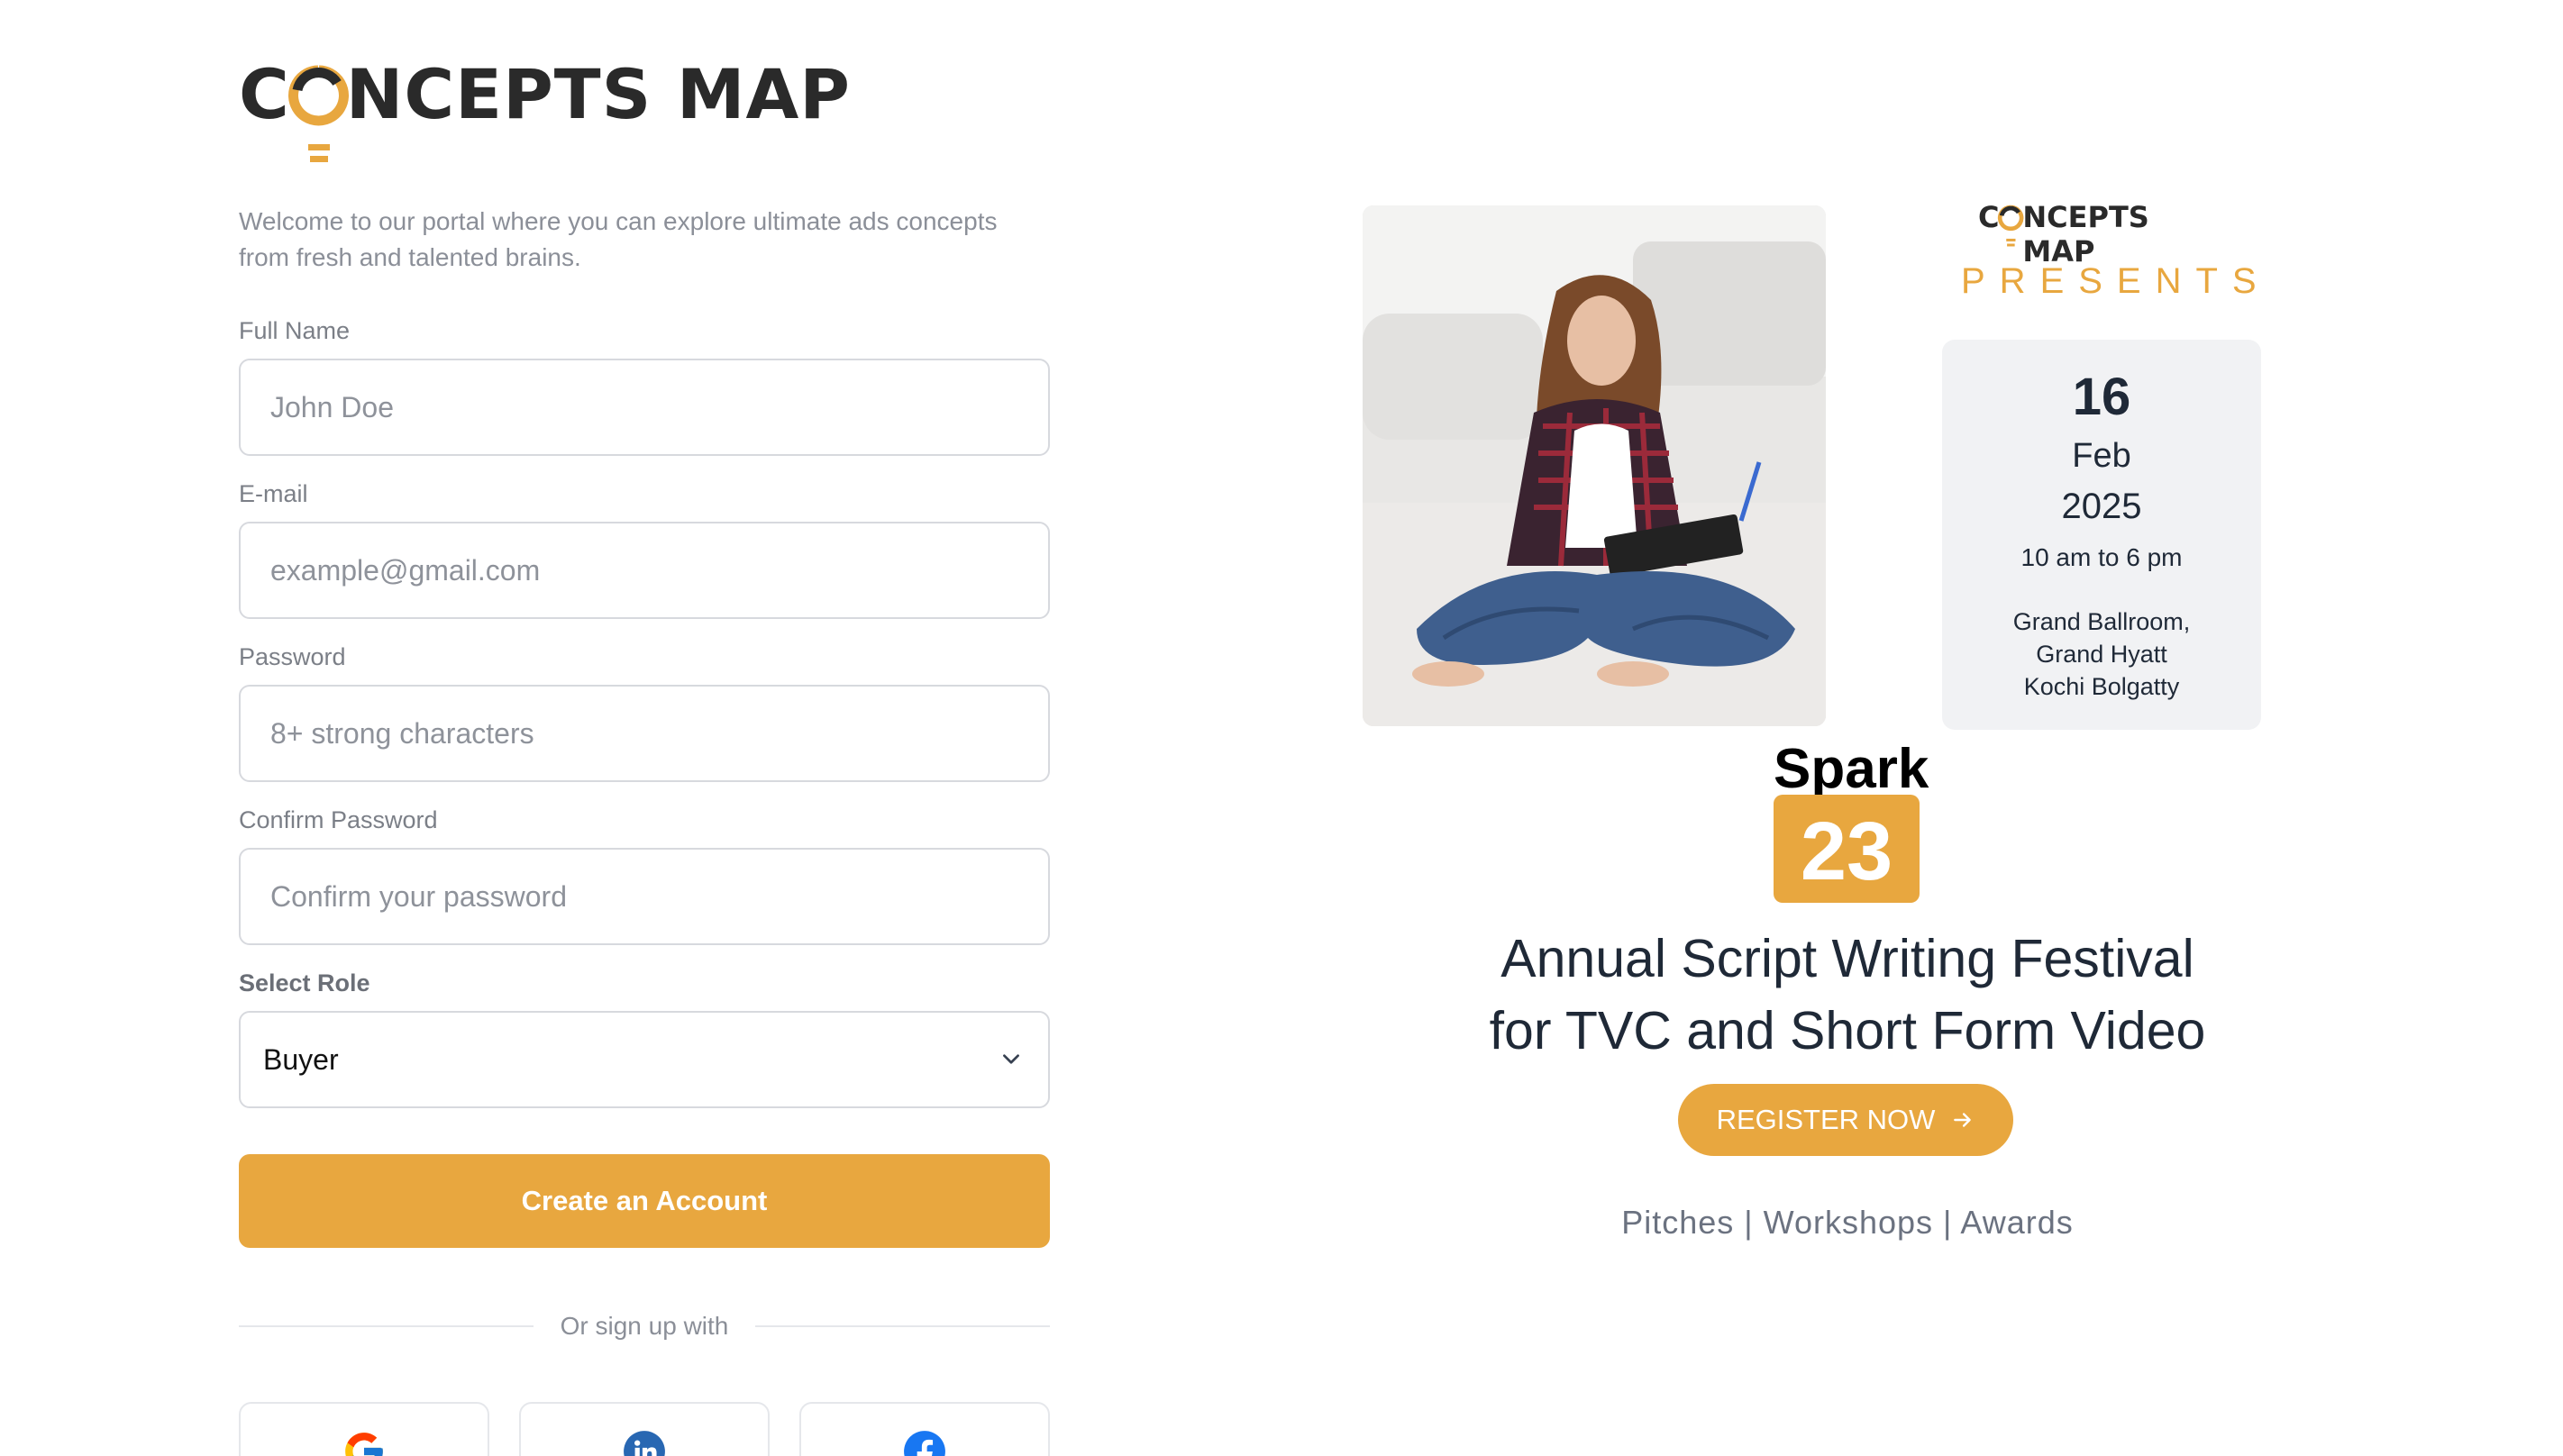  What do you see at coordinates (2101, 621) in the screenshot?
I see `venue-line: Grand Ballroom,` at bounding box center [2101, 621].